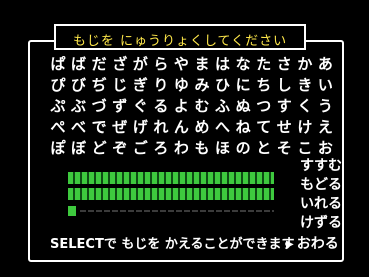  I want to click on char-cell: ん, so click(181, 127).